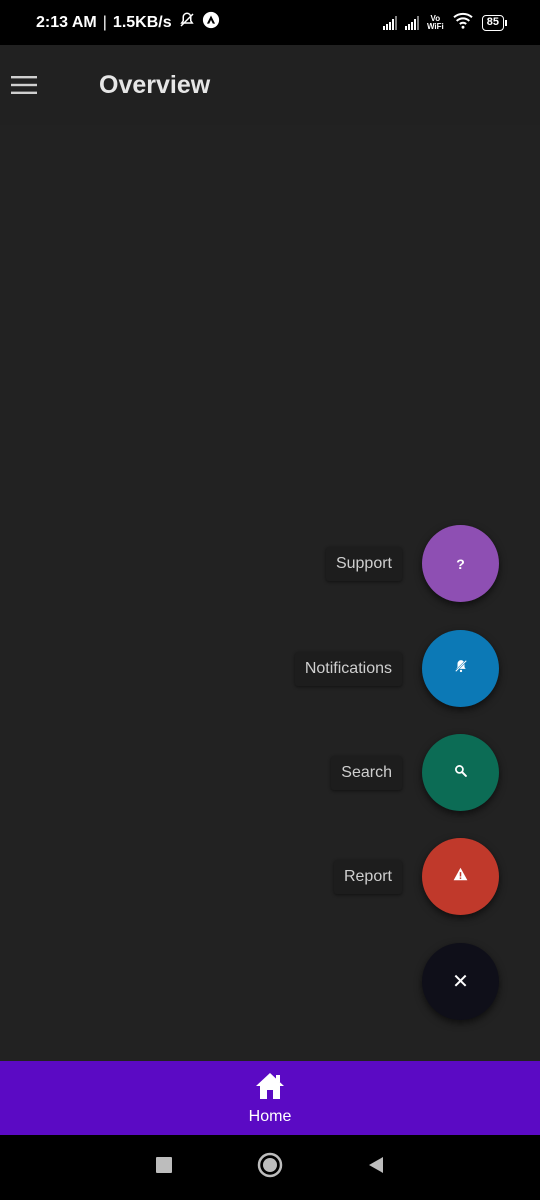 The width and height of the screenshot is (540, 1200). I want to click on app-bar: Overview, so click(270, 85).